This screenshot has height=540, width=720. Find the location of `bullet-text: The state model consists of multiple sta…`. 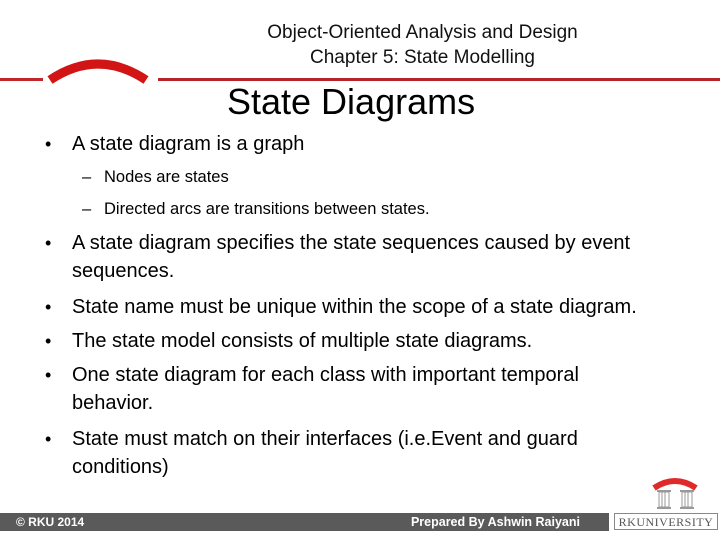

bullet-text: The state model consists of multiple sta… is located at coordinates (302, 341).